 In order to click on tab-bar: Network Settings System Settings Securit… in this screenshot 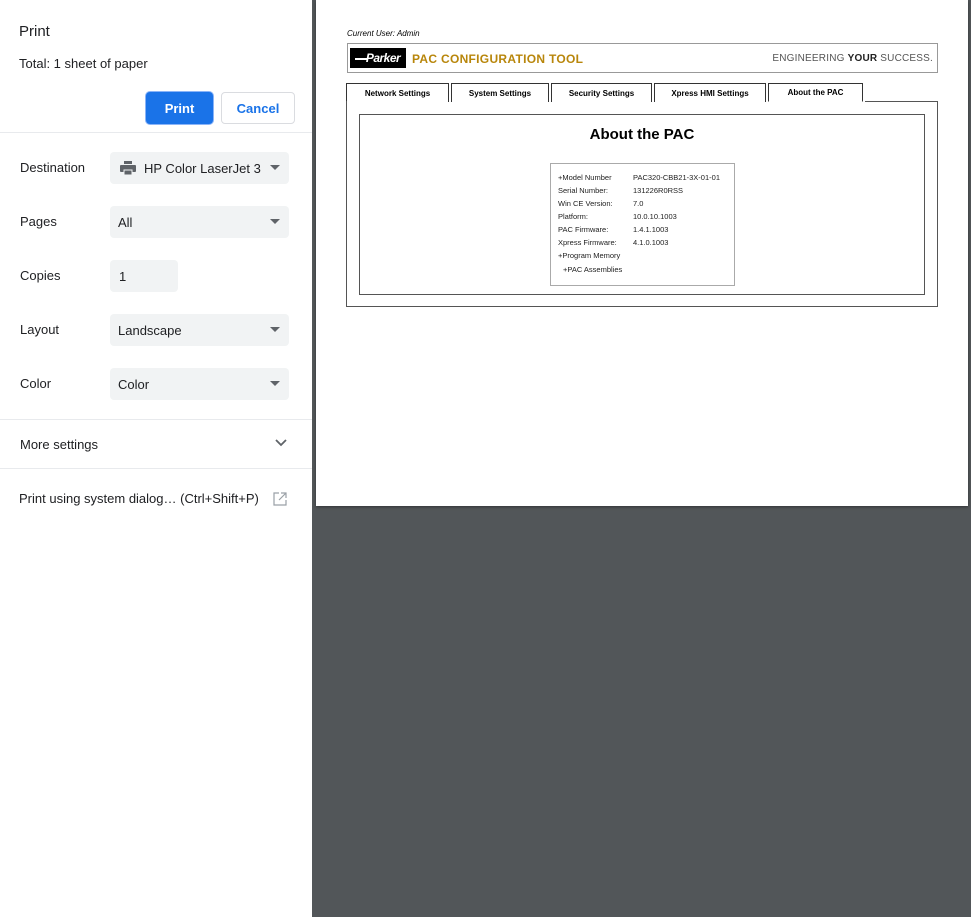, I will do `click(605, 92)`.